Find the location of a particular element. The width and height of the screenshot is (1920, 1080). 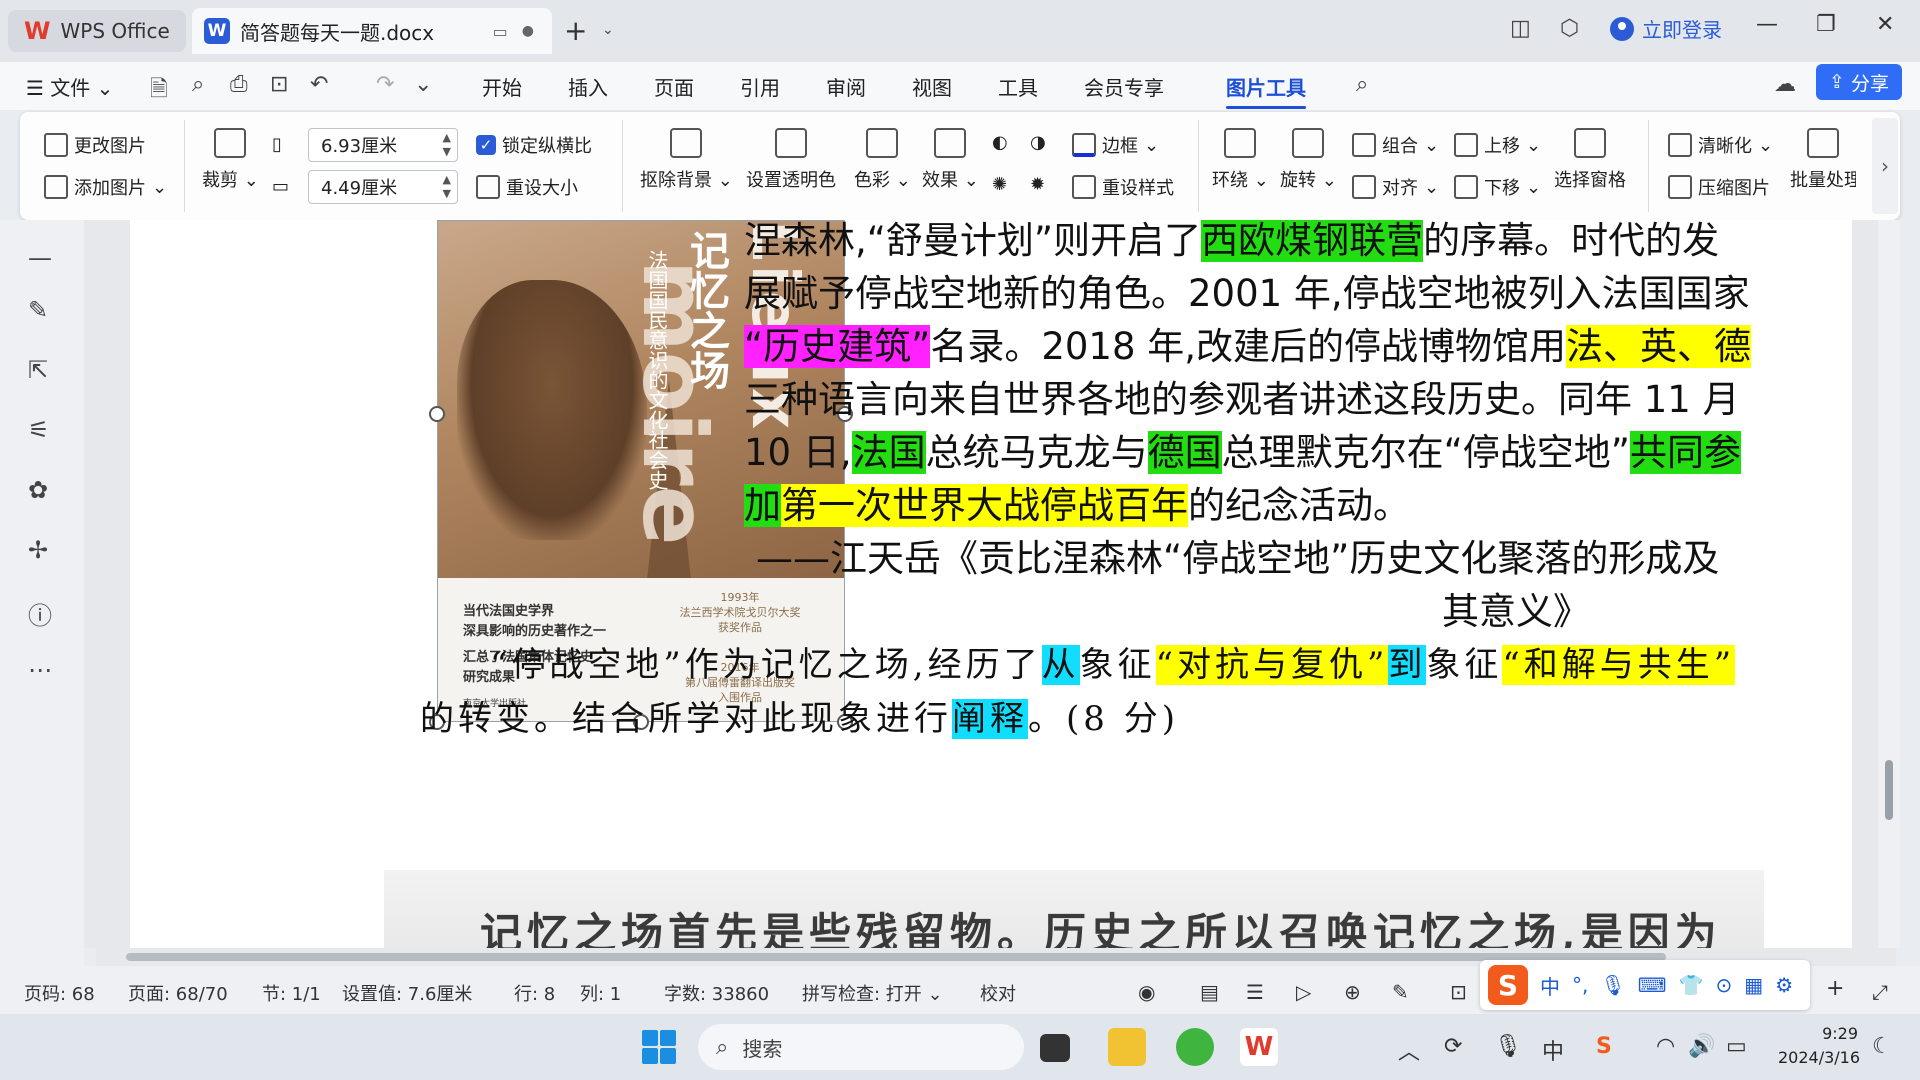

sidebar-toggle-icon: ◫ is located at coordinates (1520, 28).